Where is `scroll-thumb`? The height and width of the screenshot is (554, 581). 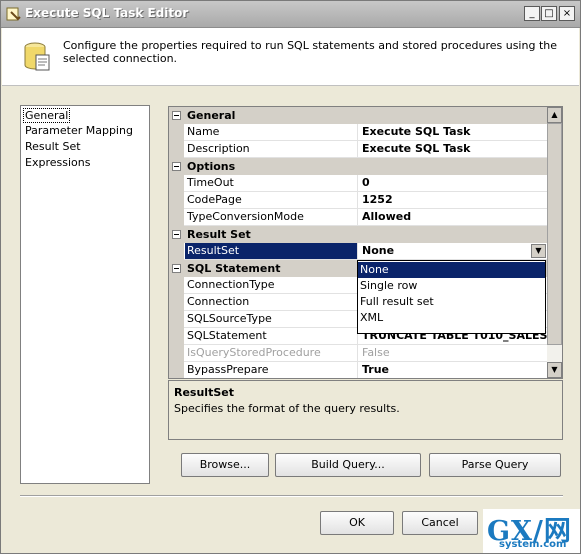
scroll-thumb is located at coordinates (554, 234).